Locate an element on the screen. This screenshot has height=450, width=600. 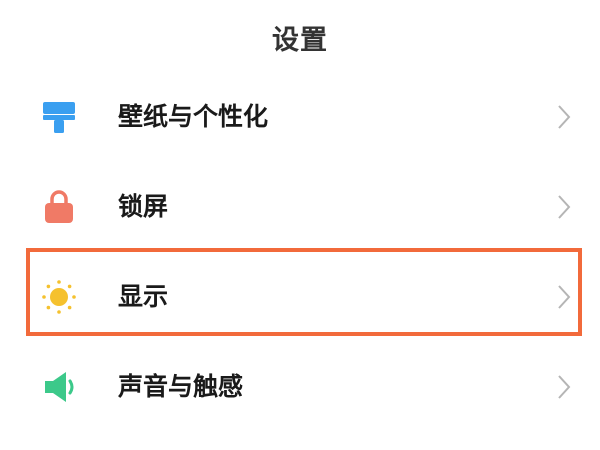
settings-item-label: 壁纸与个性化 is located at coordinates (193, 116).